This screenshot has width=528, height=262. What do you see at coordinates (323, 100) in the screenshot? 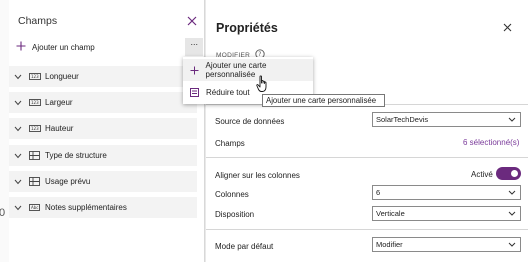
I see `tooltip: Ajouter une carte personnalisée` at bounding box center [323, 100].